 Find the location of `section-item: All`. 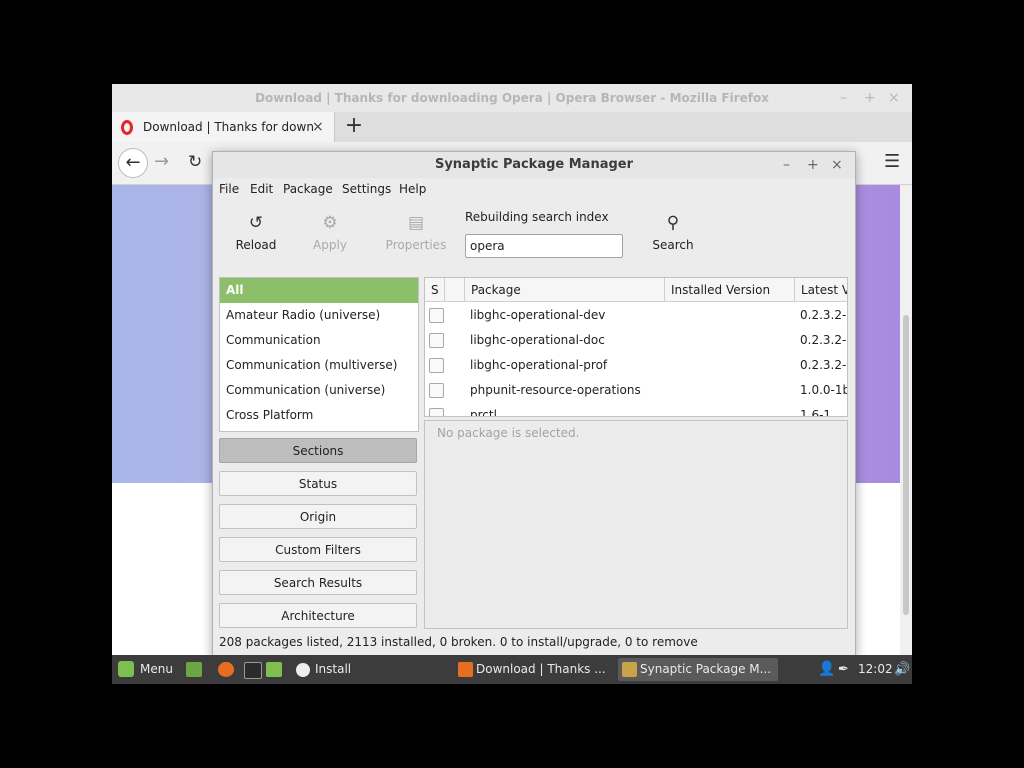

section-item: All is located at coordinates (319, 290).